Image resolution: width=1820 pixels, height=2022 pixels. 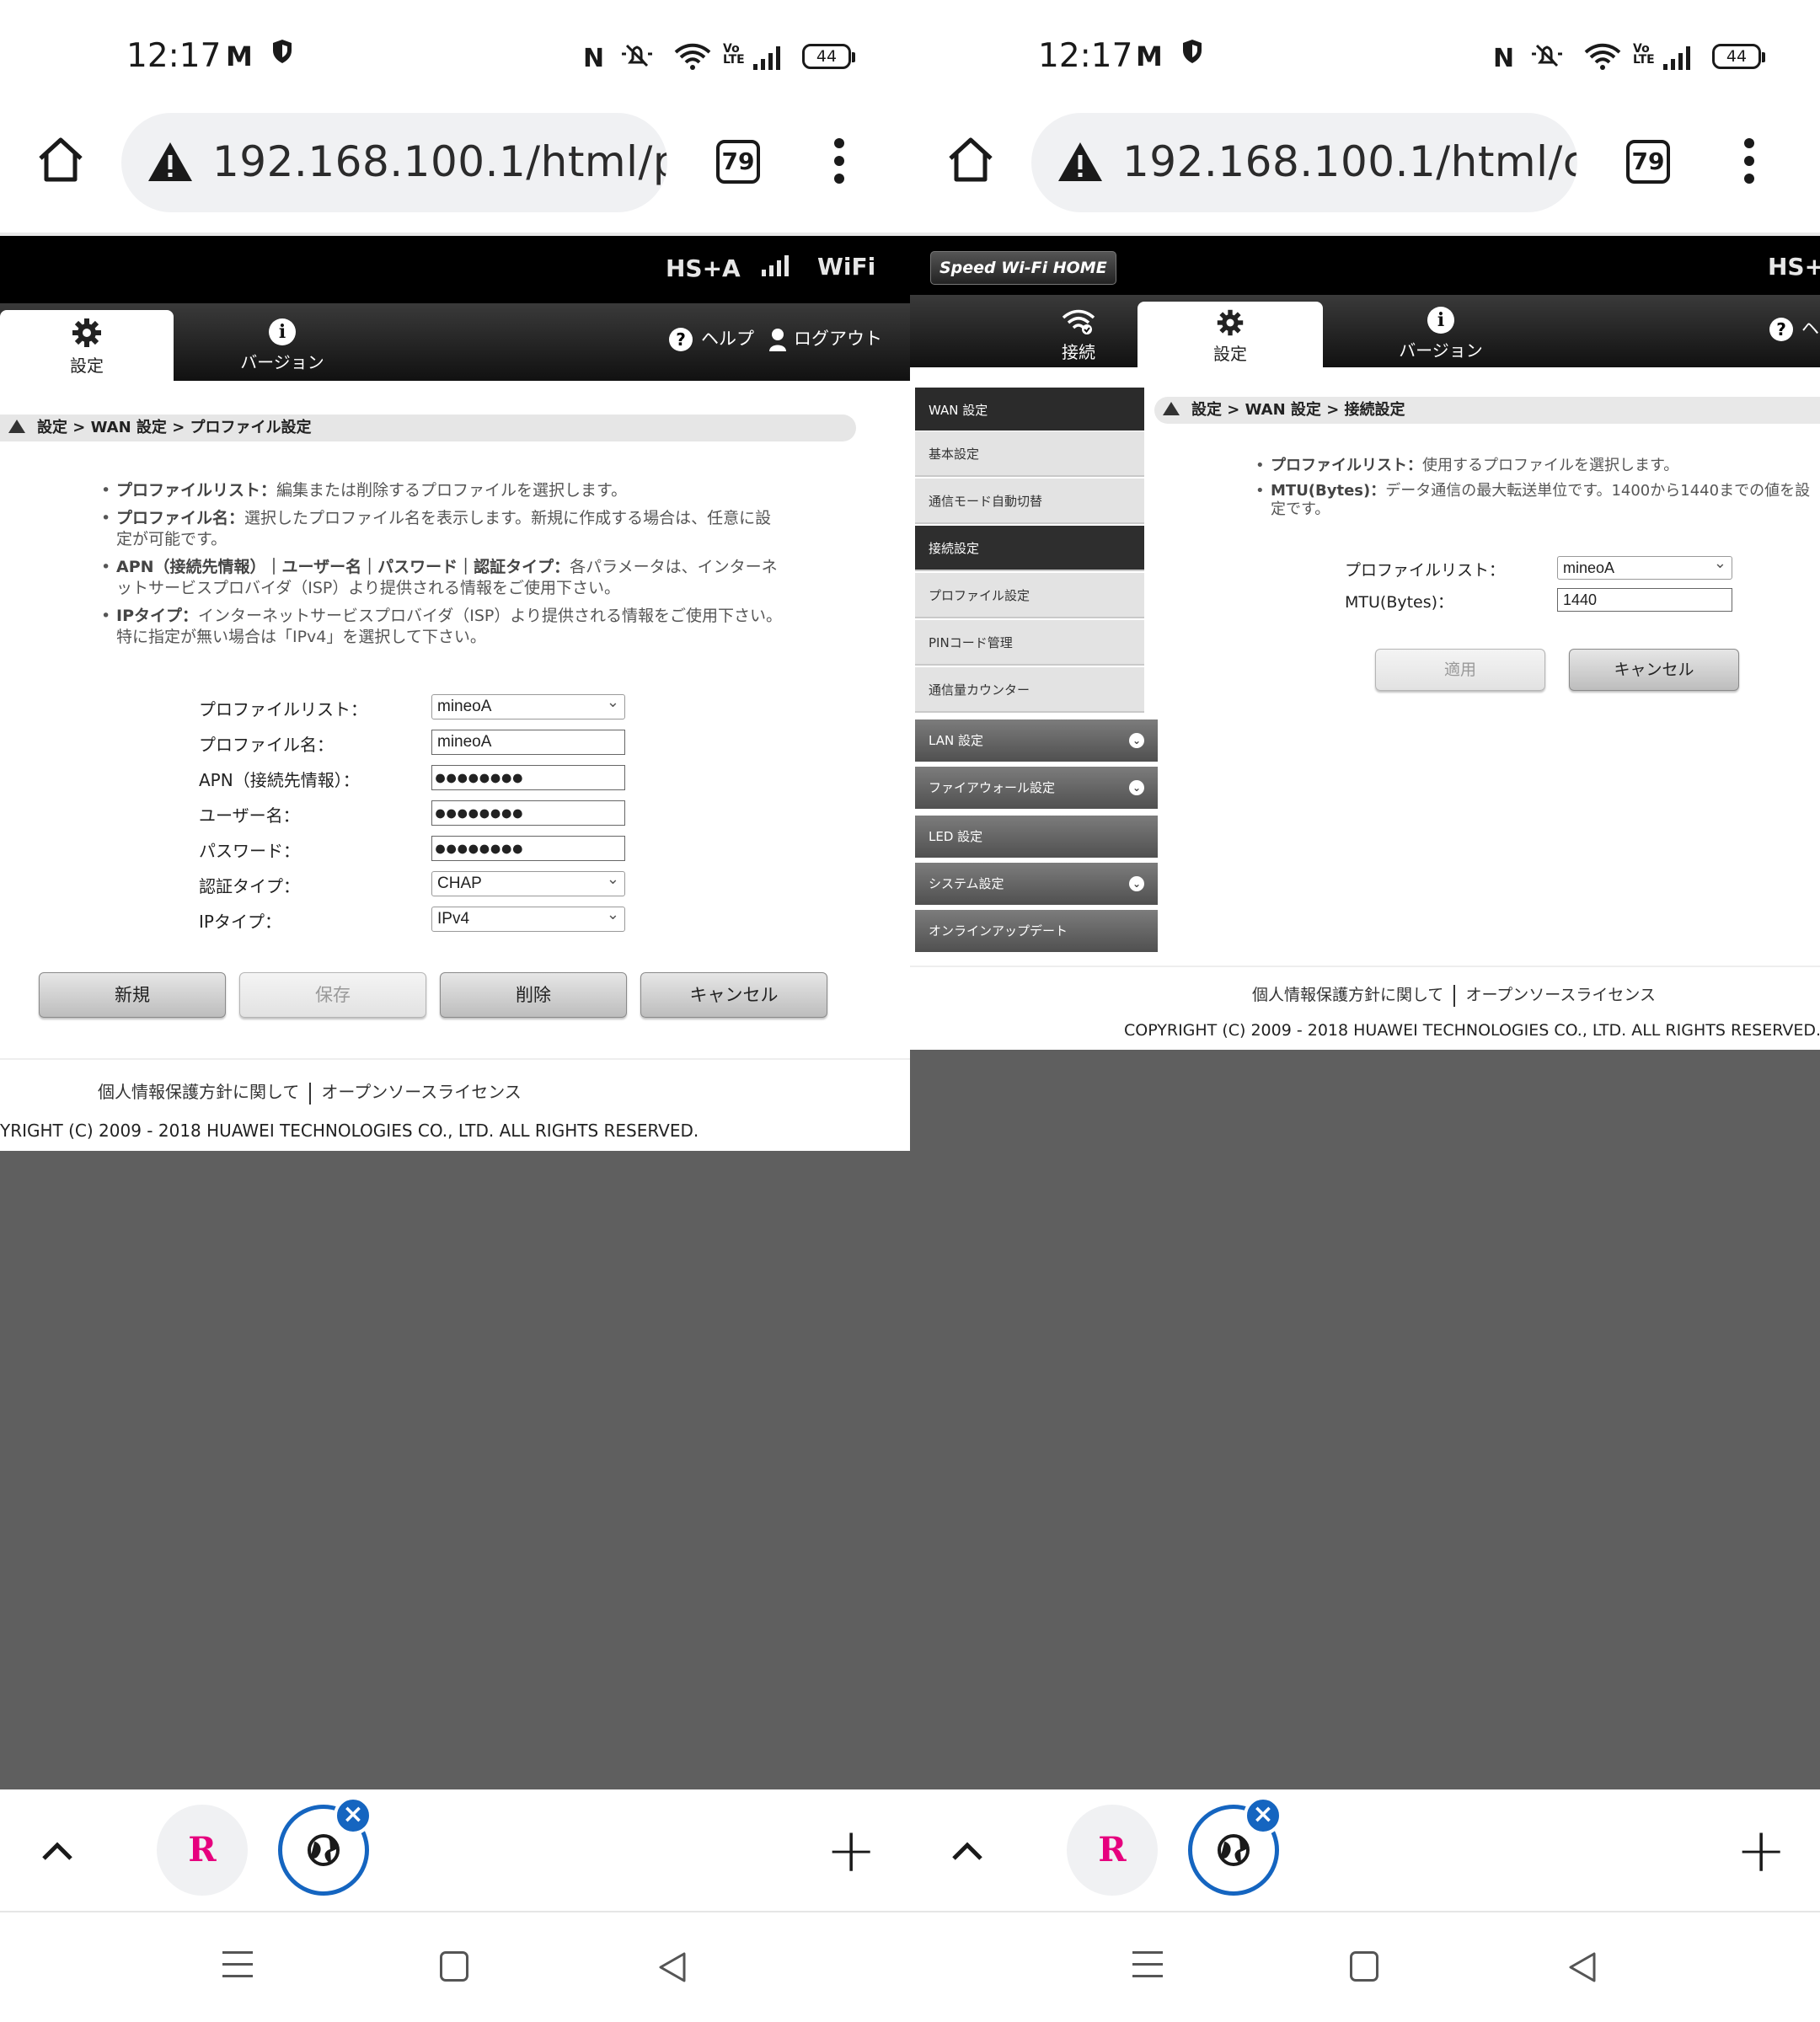 What do you see at coordinates (1794, 267) in the screenshot?
I see `hs-plus-logo: HS+` at bounding box center [1794, 267].